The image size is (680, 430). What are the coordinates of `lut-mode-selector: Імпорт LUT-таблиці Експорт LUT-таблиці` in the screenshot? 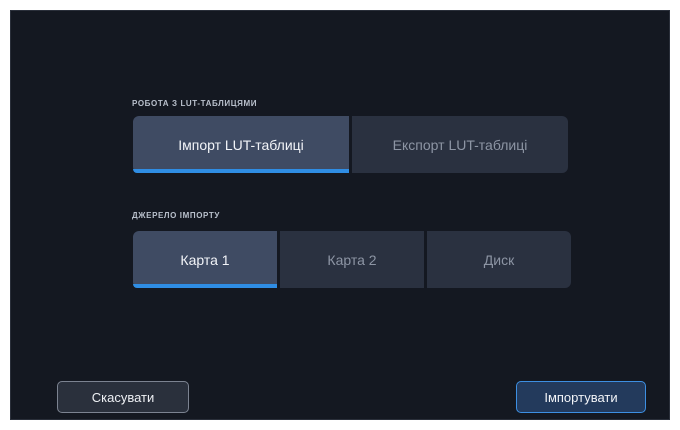 It's located at (350, 144).